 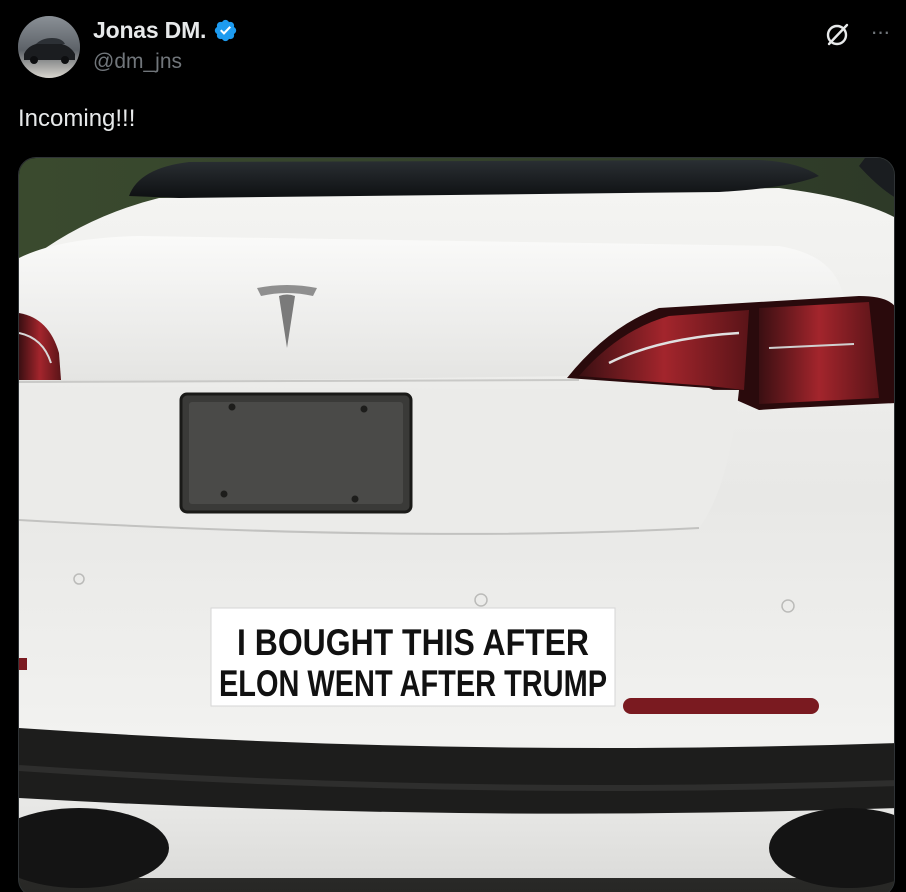 What do you see at coordinates (413, 683) in the screenshot?
I see `sticker-line-2: ELON WENT AFTER TRUMP` at bounding box center [413, 683].